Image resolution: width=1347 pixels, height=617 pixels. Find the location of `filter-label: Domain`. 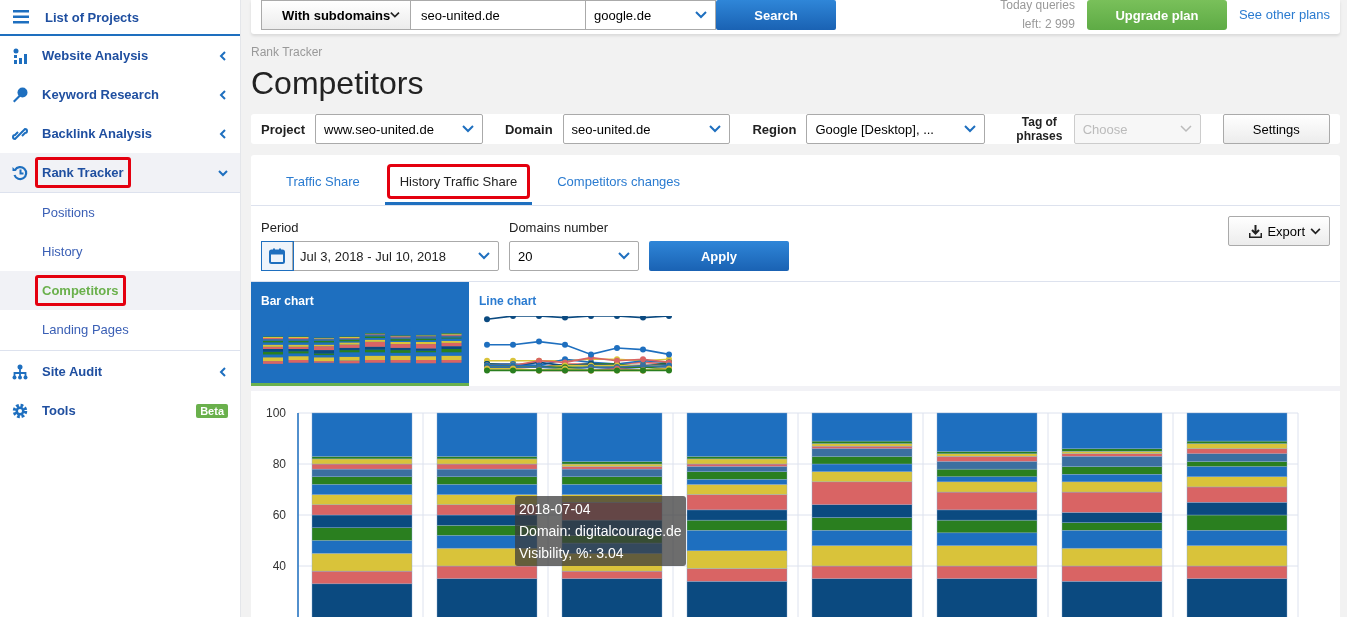

filter-label: Domain is located at coordinates (528, 129).